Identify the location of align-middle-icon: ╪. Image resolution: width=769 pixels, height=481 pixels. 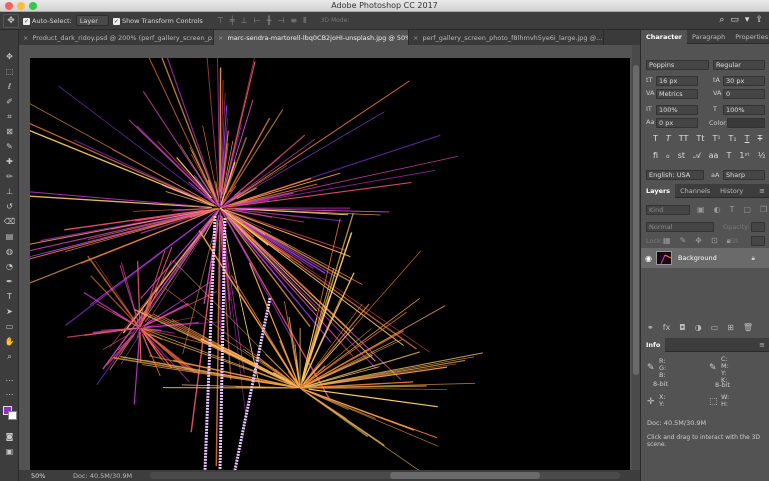
(232, 21).